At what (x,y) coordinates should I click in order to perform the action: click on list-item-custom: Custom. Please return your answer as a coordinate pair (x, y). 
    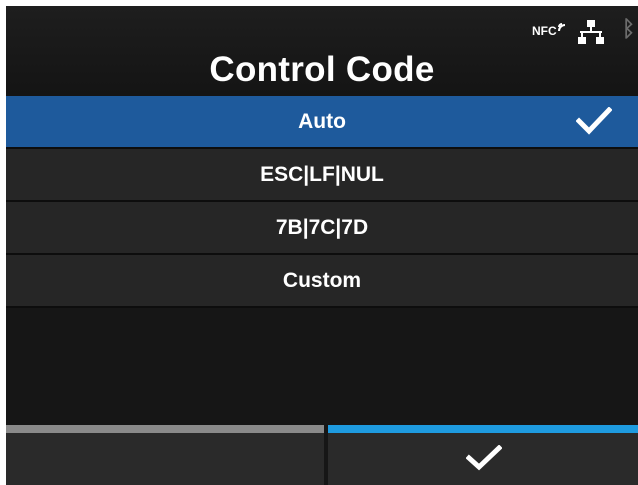
    Looking at the image, I should click on (322, 281).